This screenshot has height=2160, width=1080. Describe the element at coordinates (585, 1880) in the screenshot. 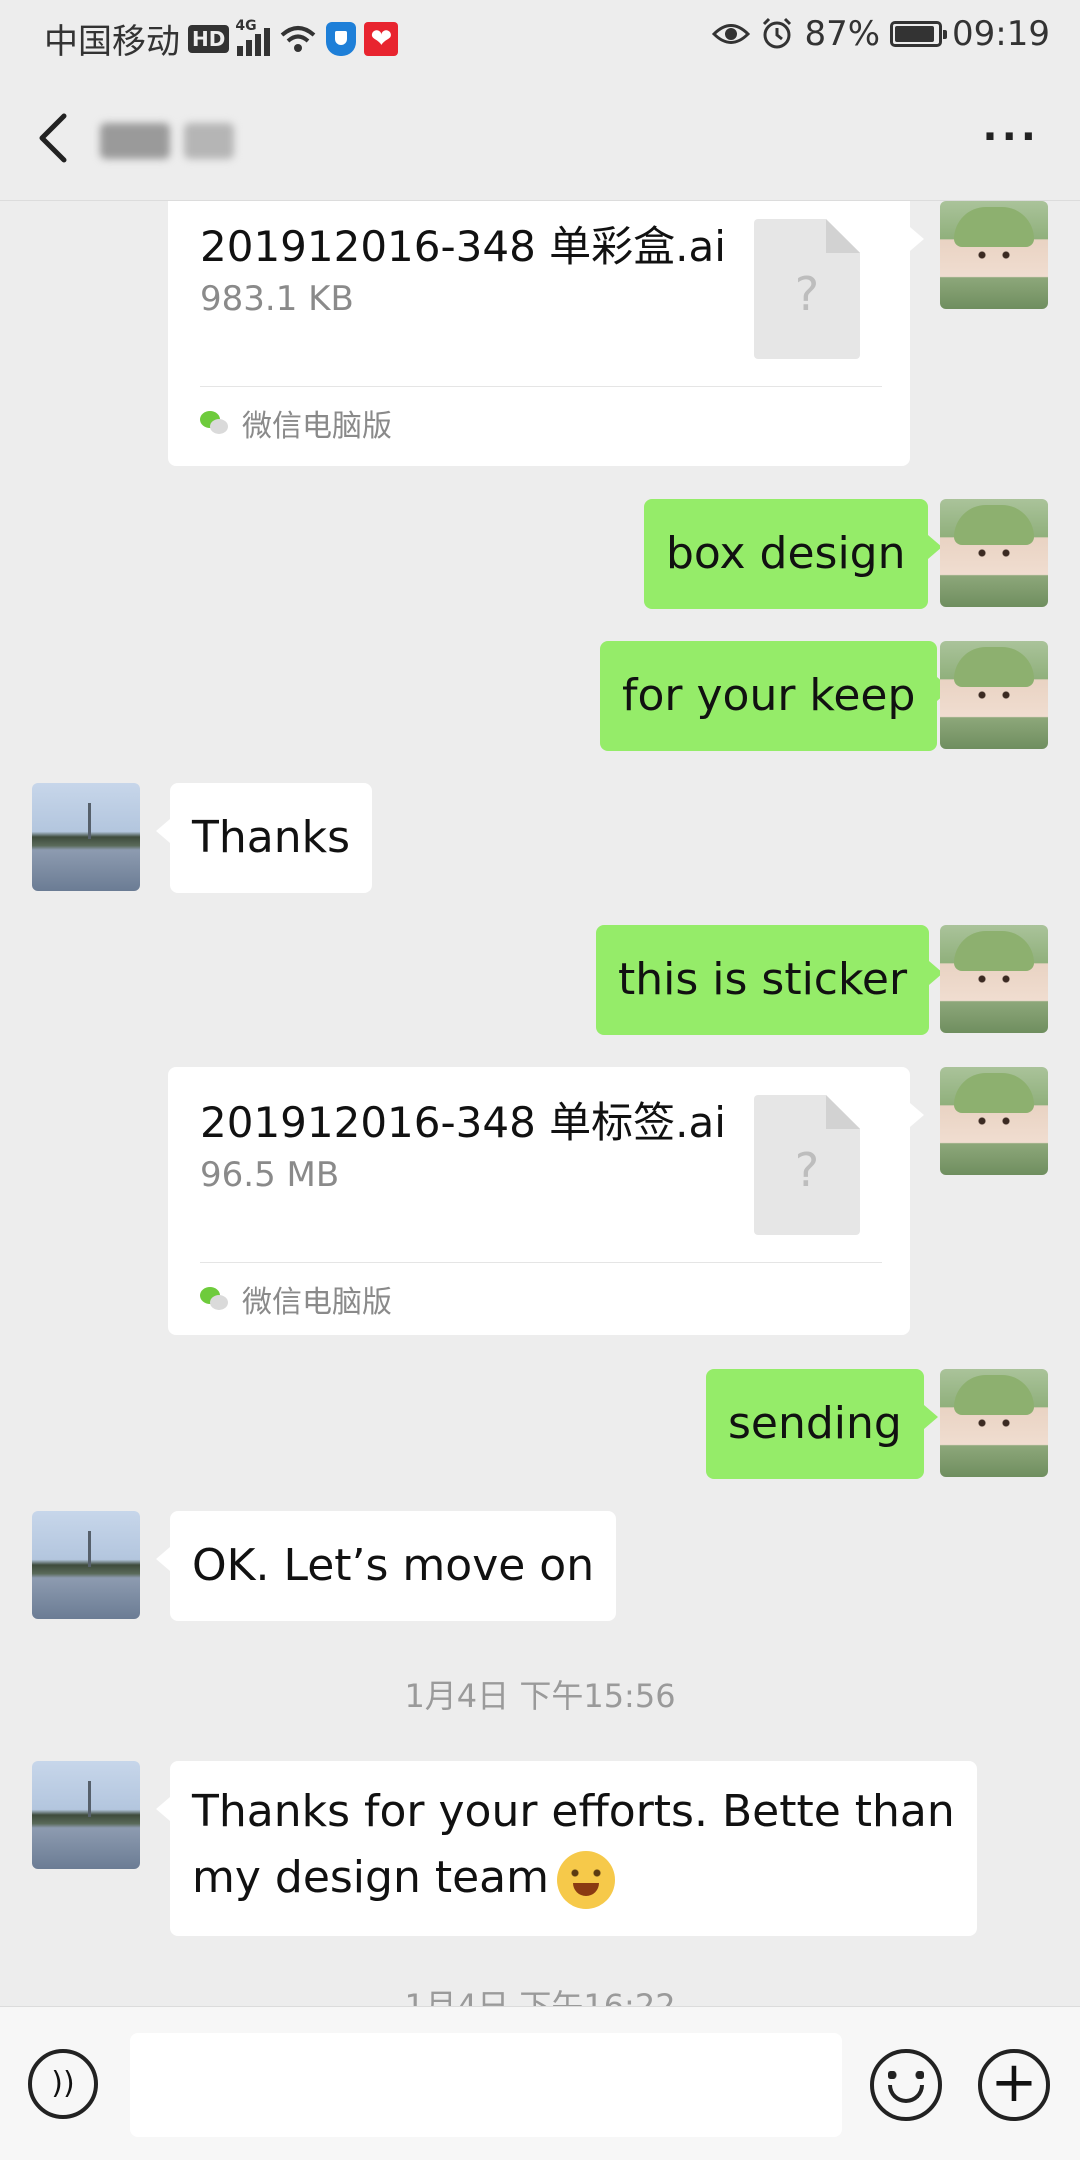

I see `hugging-face-emoji-icon` at that location.